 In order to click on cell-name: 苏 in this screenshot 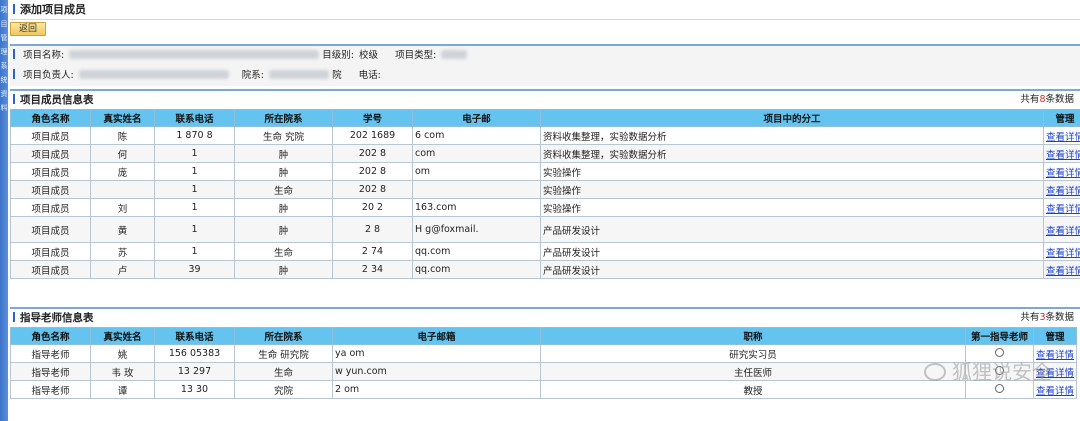, I will do `click(122, 251)`.